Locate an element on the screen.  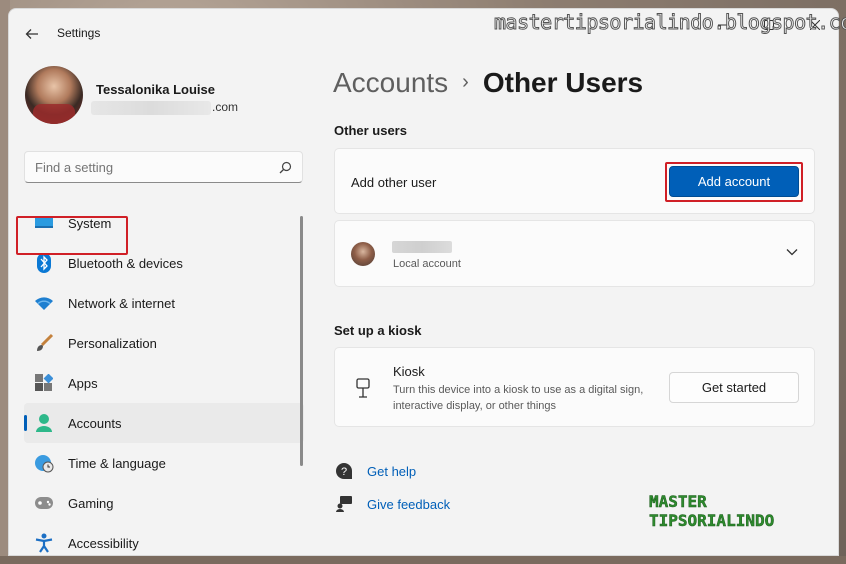
active-indicator is located at coordinates (25, 423).